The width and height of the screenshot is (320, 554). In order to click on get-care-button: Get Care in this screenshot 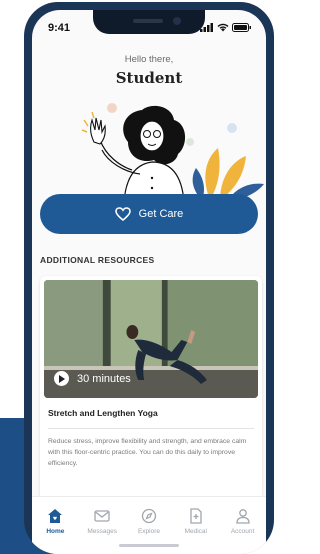, I will do `click(149, 214)`.